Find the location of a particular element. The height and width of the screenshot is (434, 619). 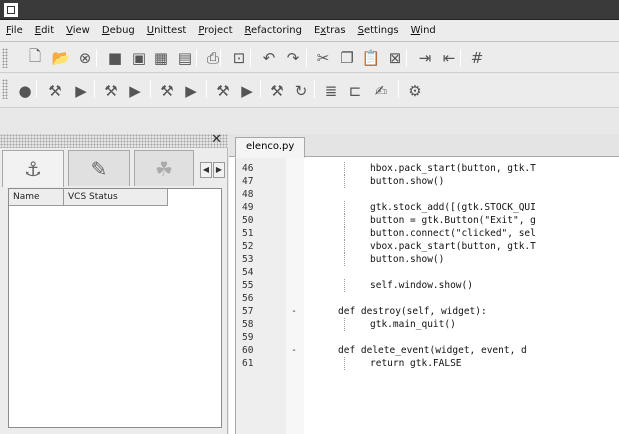

main-toolbar: 🗋 📂 ⊗ ■ ▣ ▦ ▤ ⎙ ⊡ ↶ ↷ ✂ ❐ 📋 ⊠ ⇥ ⇤ # is located at coordinates (309, 58).